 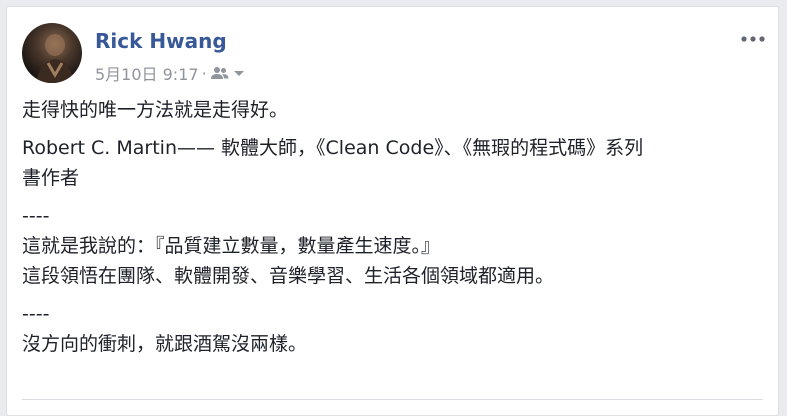 What do you see at coordinates (147, 73) in the screenshot?
I see `post-timestamp: 5月10日 9:17` at bounding box center [147, 73].